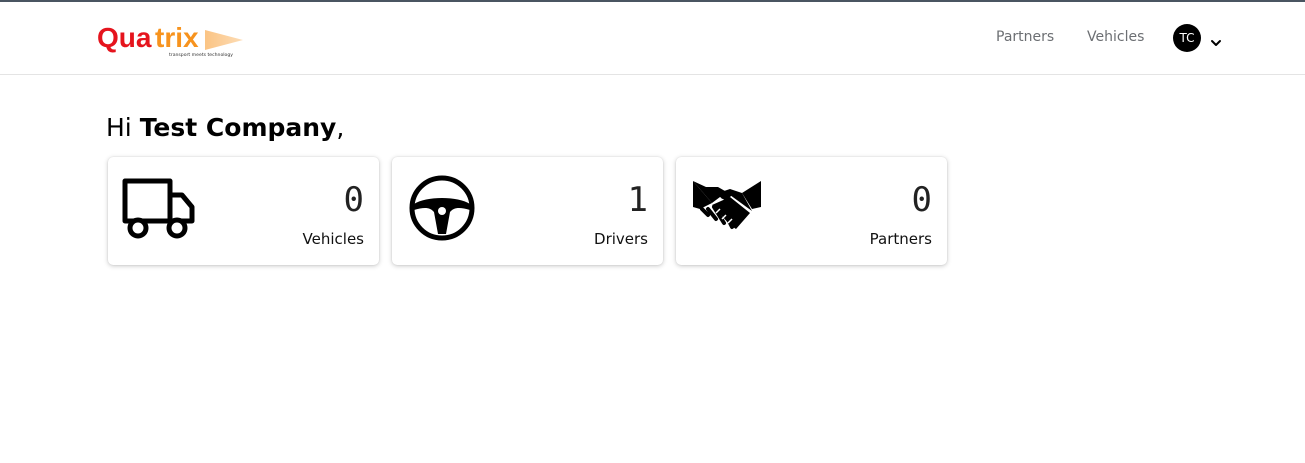 The height and width of the screenshot is (463, 1305). What do you see at coordinates (177, 37) in the screenshot?
I see `logo-wordmark-orange: trix` at bounding box center [177, 37].